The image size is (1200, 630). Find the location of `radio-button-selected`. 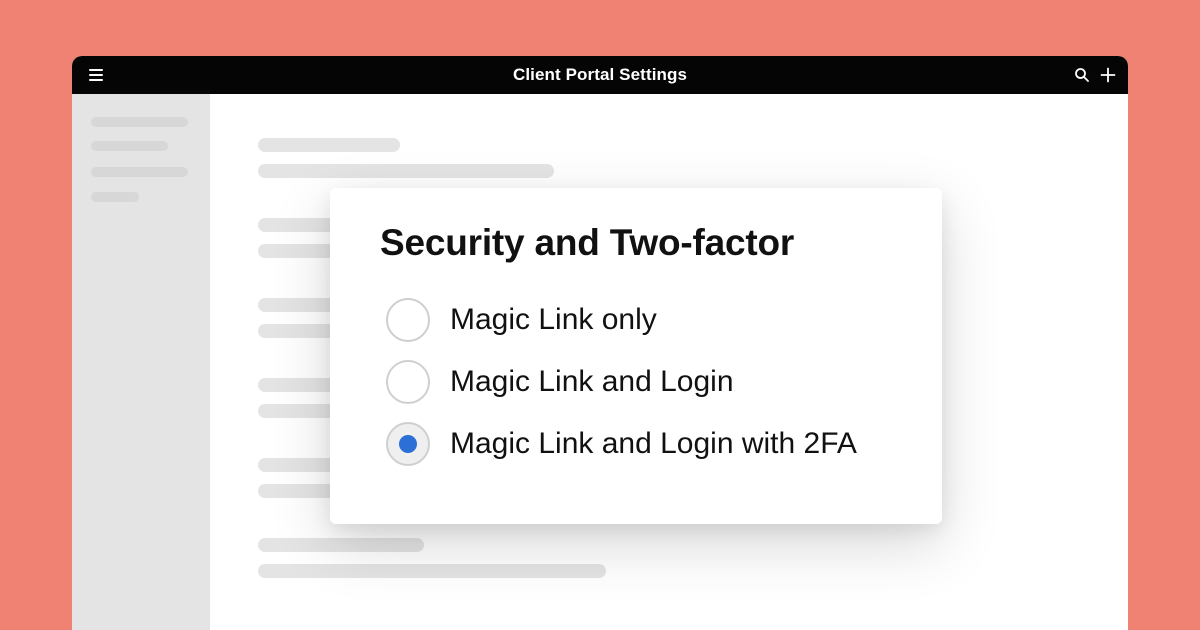

radio-button-selected is located at coordinates (408, 444).